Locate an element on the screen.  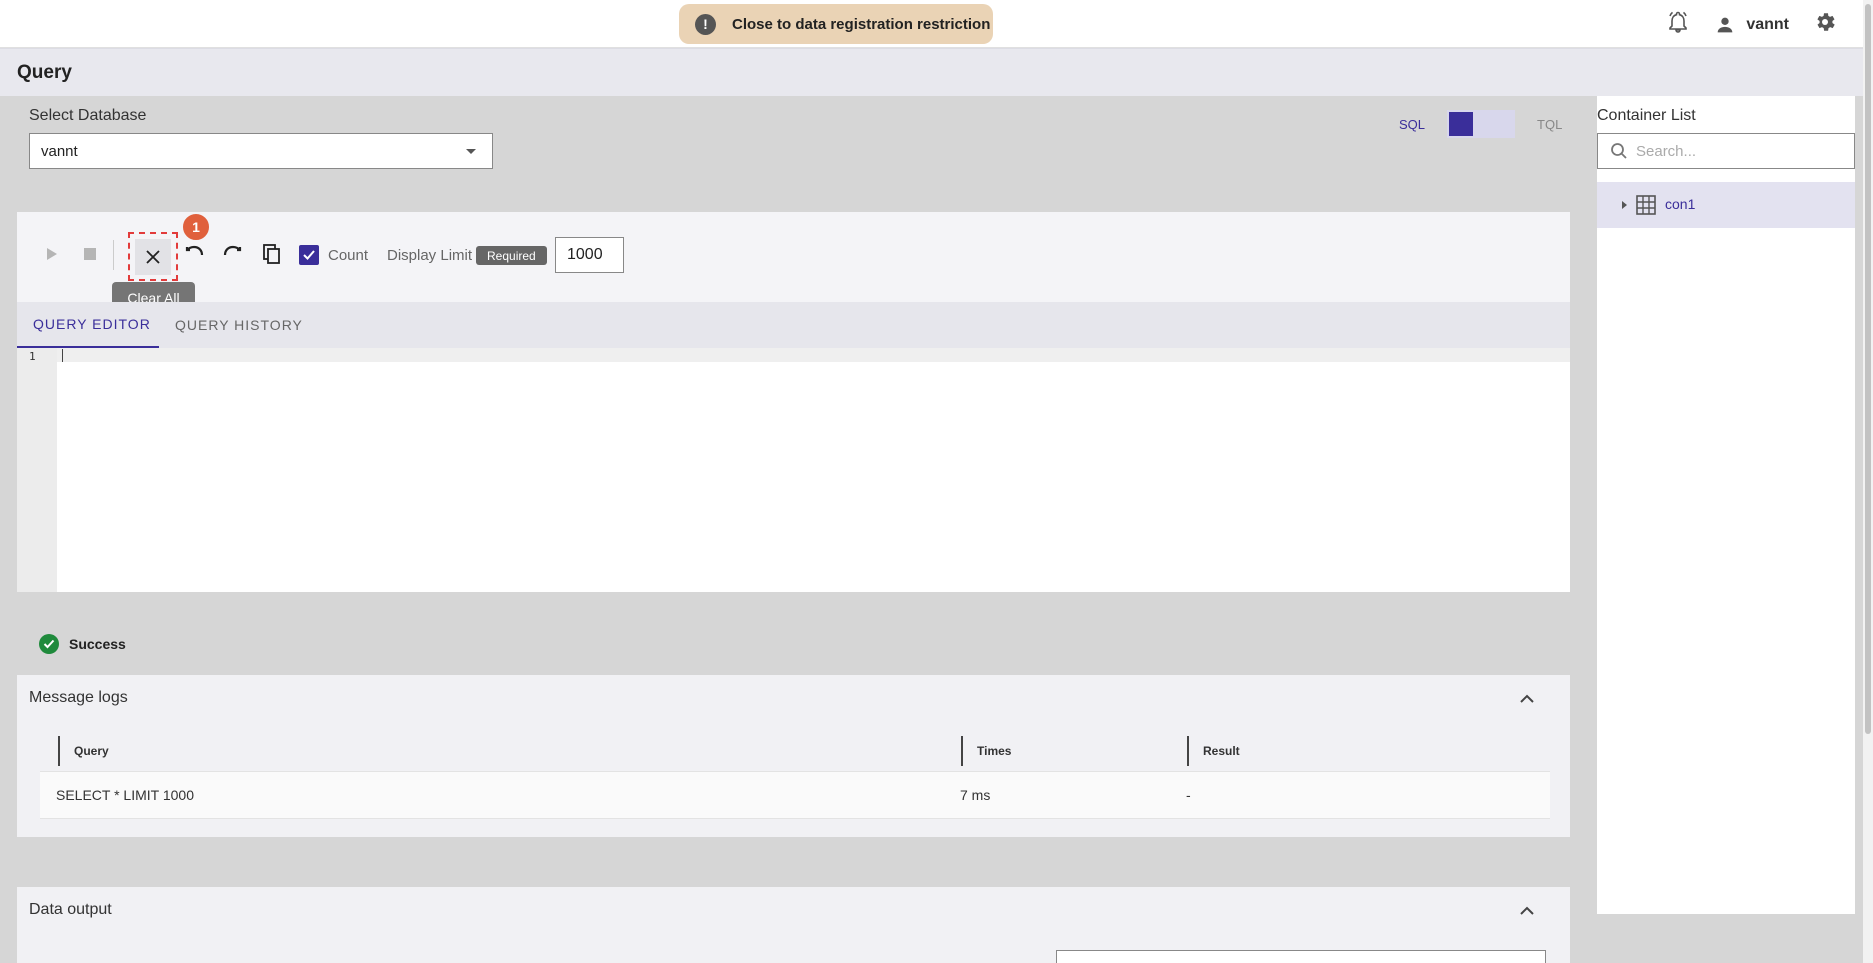
tab-query-editor: QUERY EDITOR is located at coordinates (88, 325).